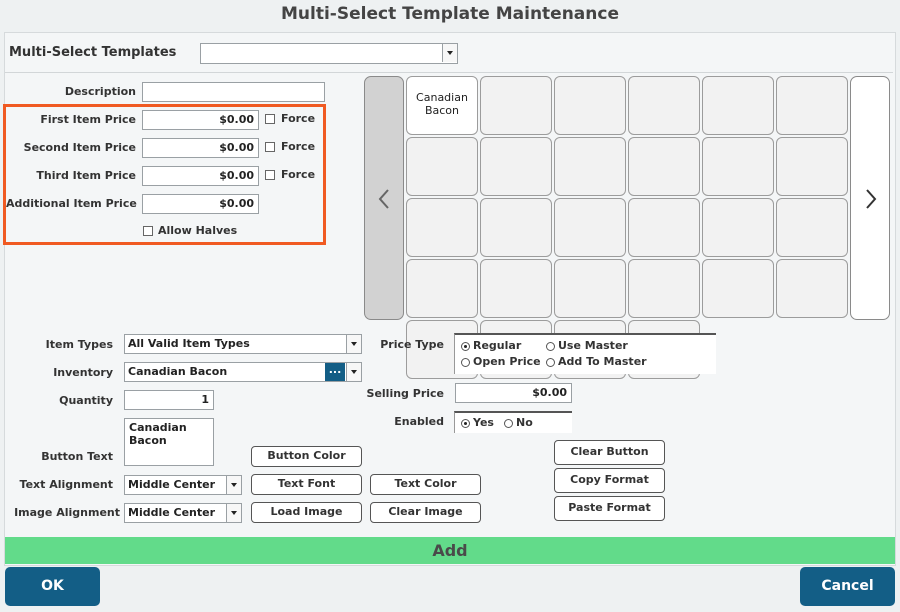  I want to click on price-type-add-to-master-label: Add To Master, so click(602, 361).